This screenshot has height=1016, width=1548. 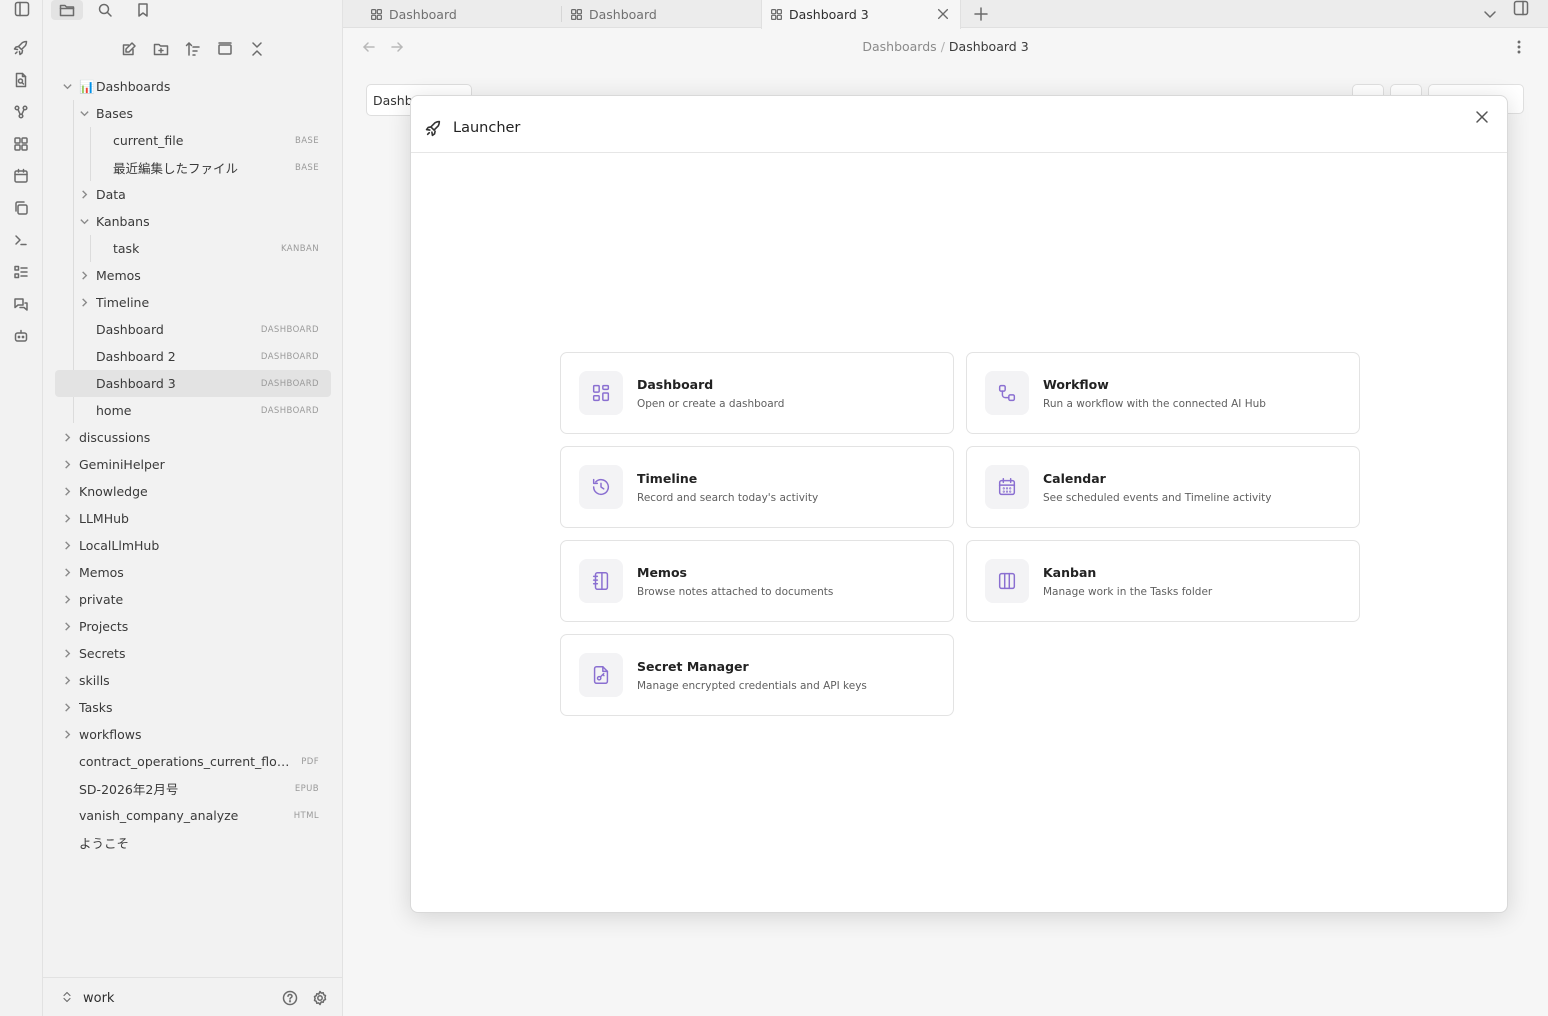 I want to click on terminal-icon, so click(x=21, y=240).